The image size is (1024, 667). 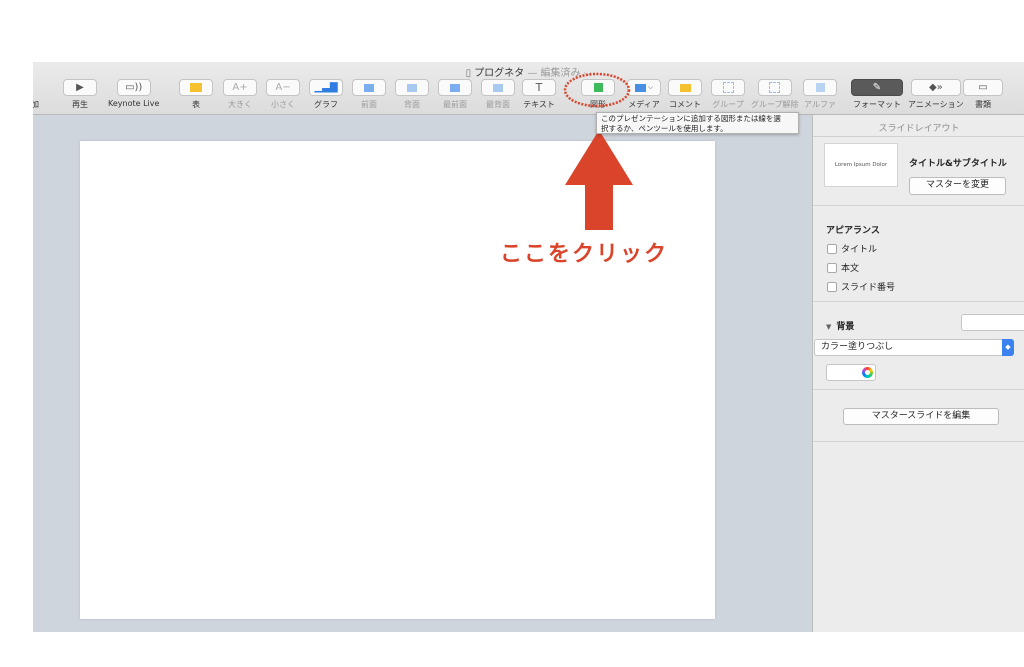 What do you see at coordinates (921, 416) in the screenshot?
I see `edit-master-slide-button: マスタースライドを編集` at bounding box center [921, 416].